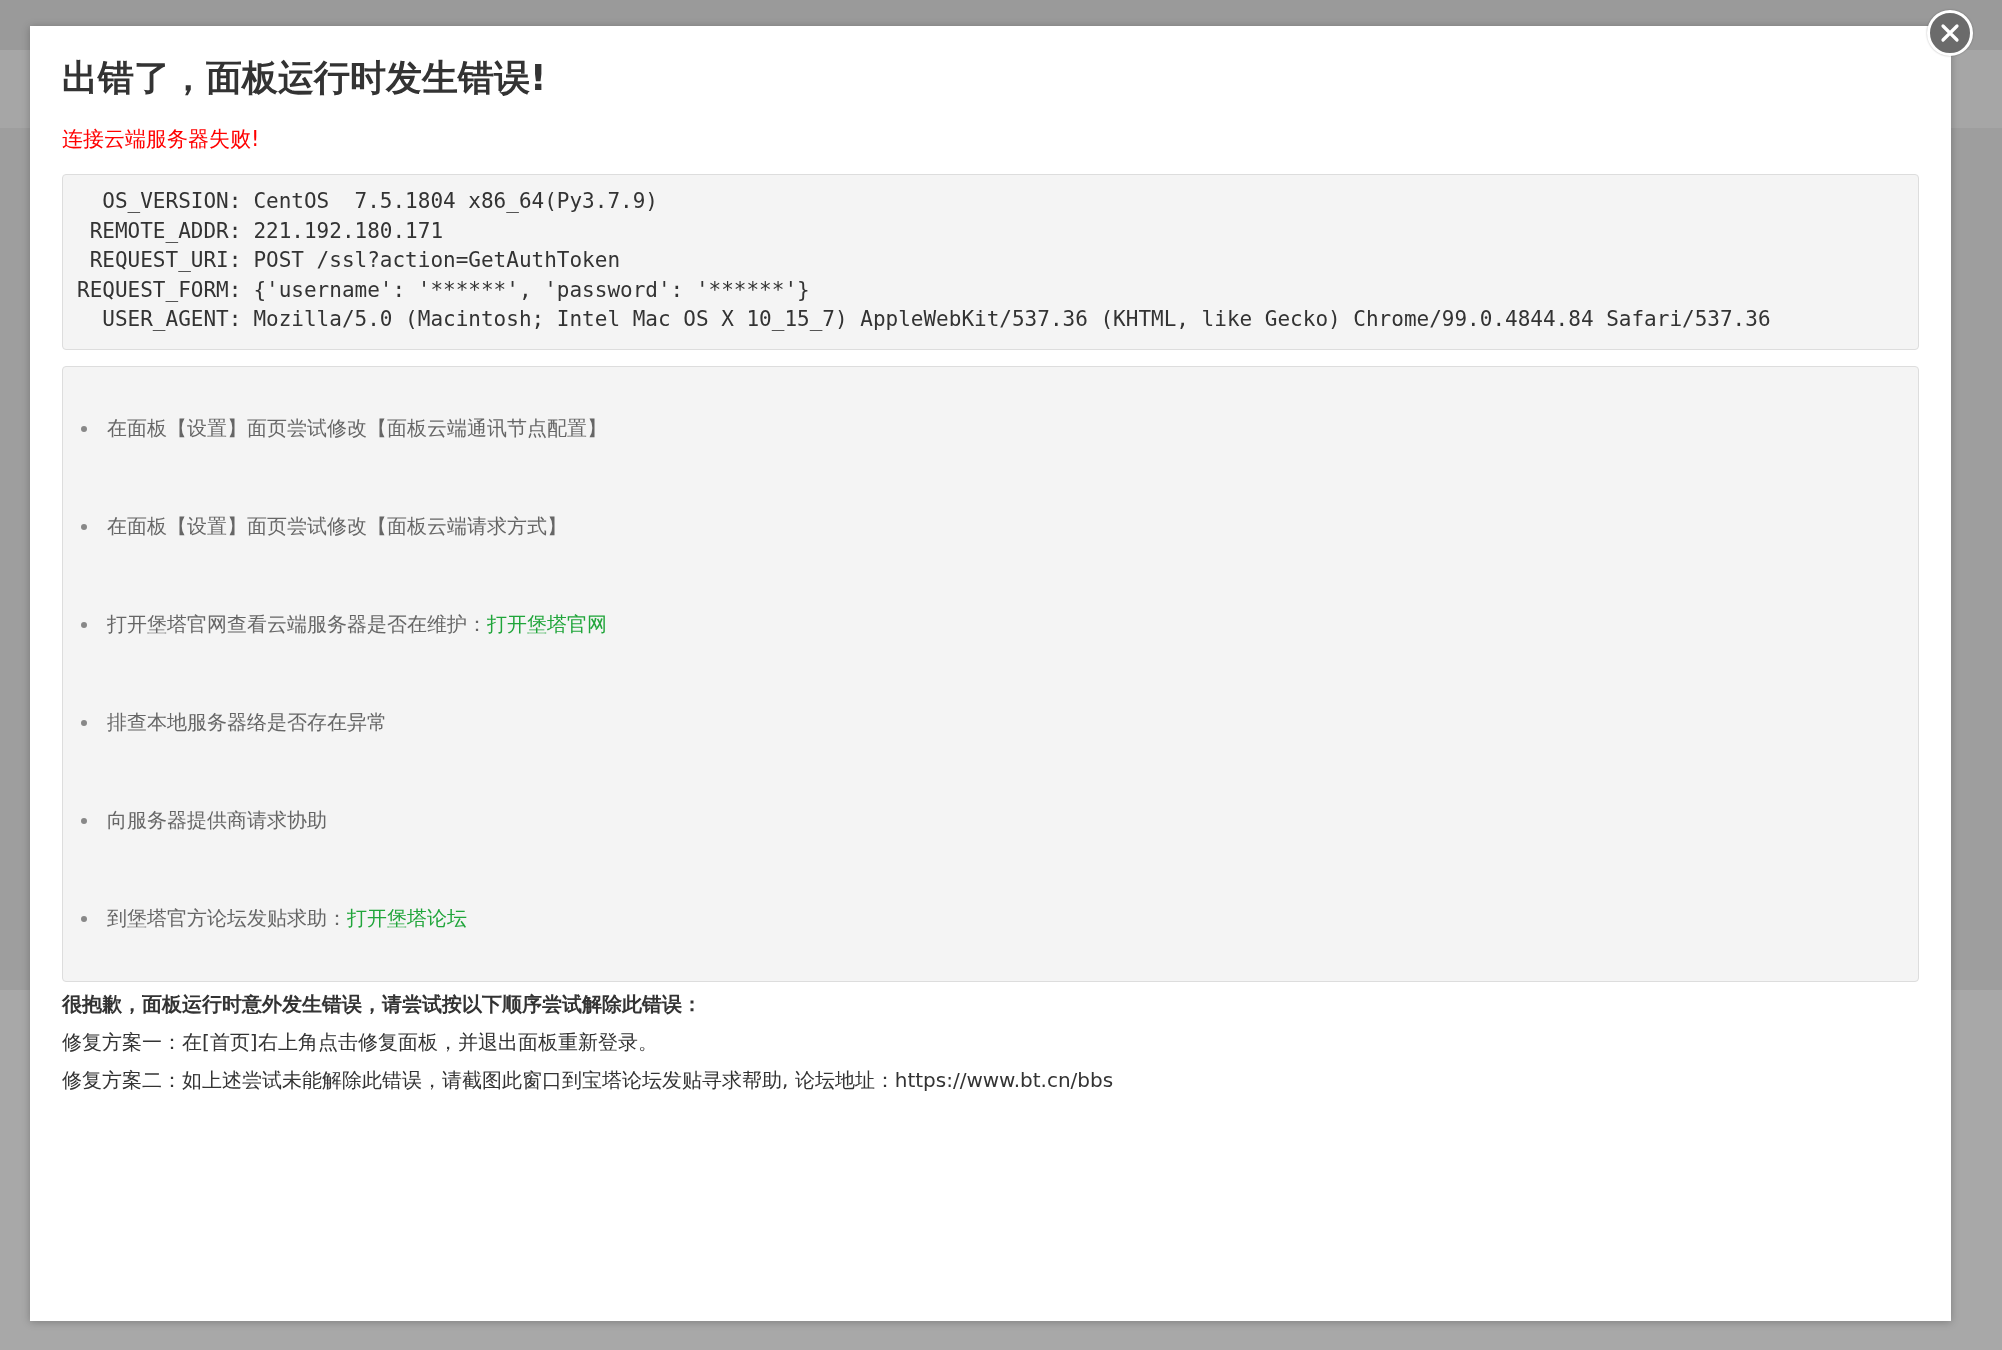 This screenshot has height=1350, width=2002. I want to click on suggestion-text: 打开堡塔官网查看云端服务器是否在维护：, so click(297, 624).